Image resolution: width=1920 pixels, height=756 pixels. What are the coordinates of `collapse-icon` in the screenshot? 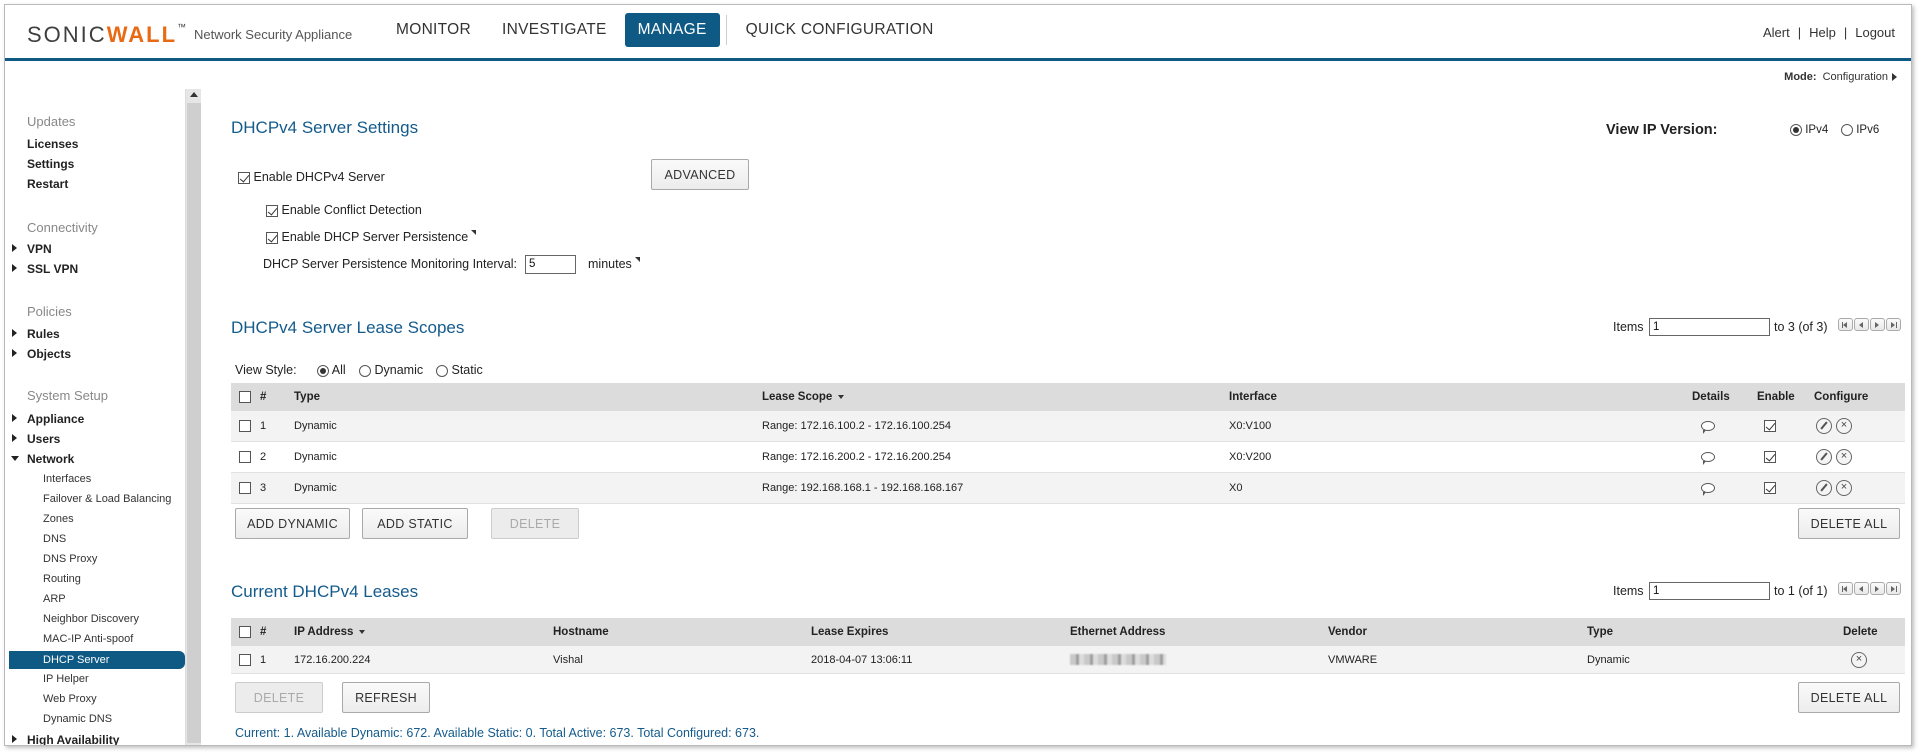 It's located at (15, 458).